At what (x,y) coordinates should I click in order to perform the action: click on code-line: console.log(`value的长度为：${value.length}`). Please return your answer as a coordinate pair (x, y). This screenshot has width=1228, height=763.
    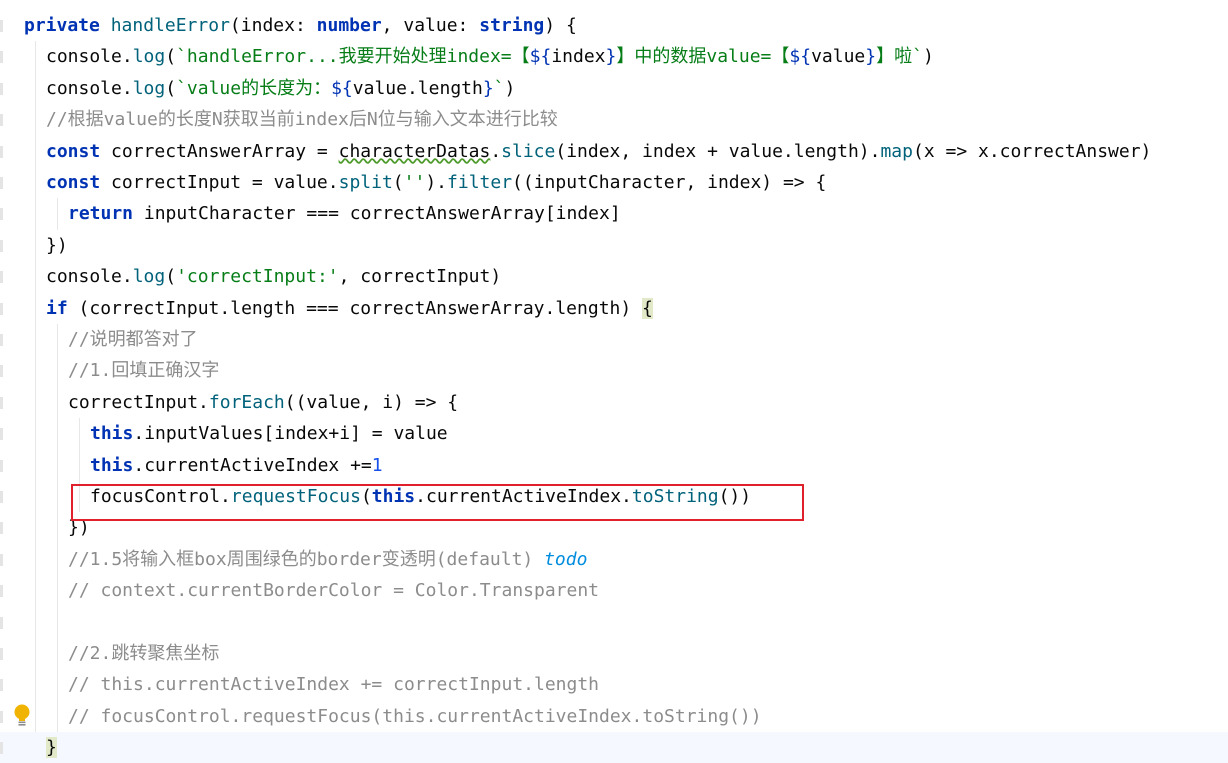
    Looking at the image, I should click on (280, 88).